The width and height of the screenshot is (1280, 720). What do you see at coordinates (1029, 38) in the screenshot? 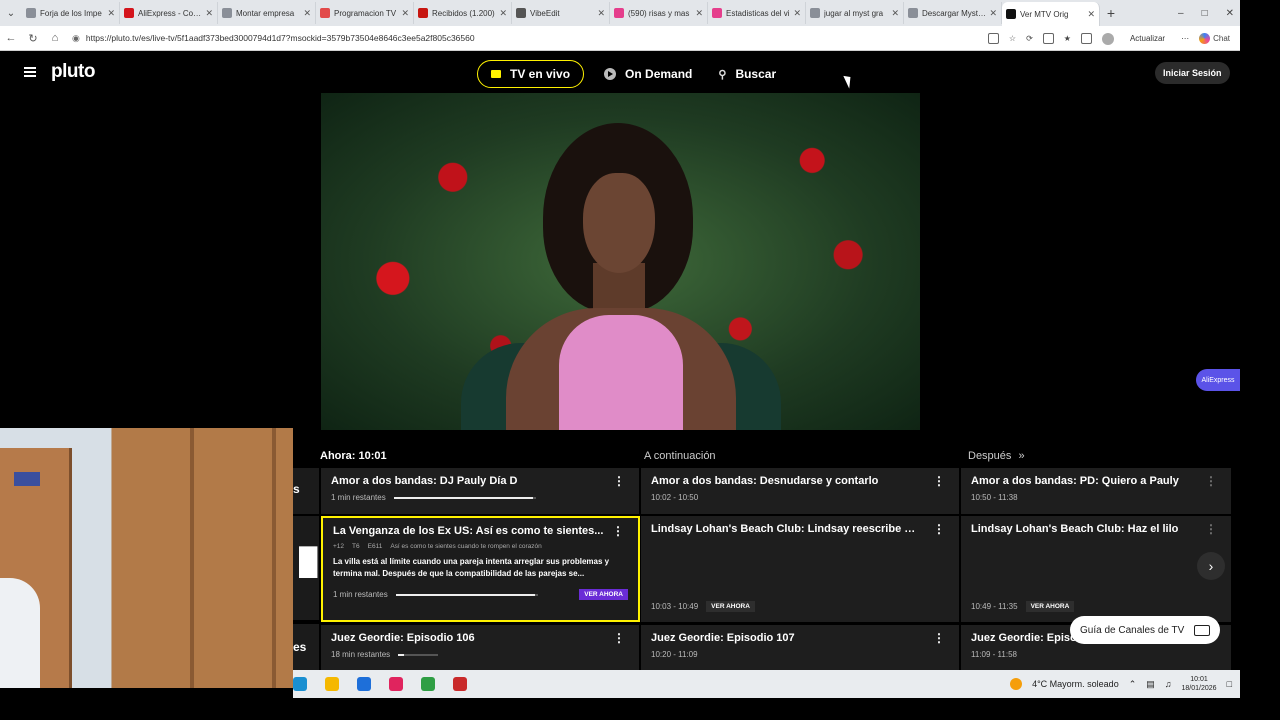
I see `extensions-icon: ⟳` at bounding box center [1029, 38].